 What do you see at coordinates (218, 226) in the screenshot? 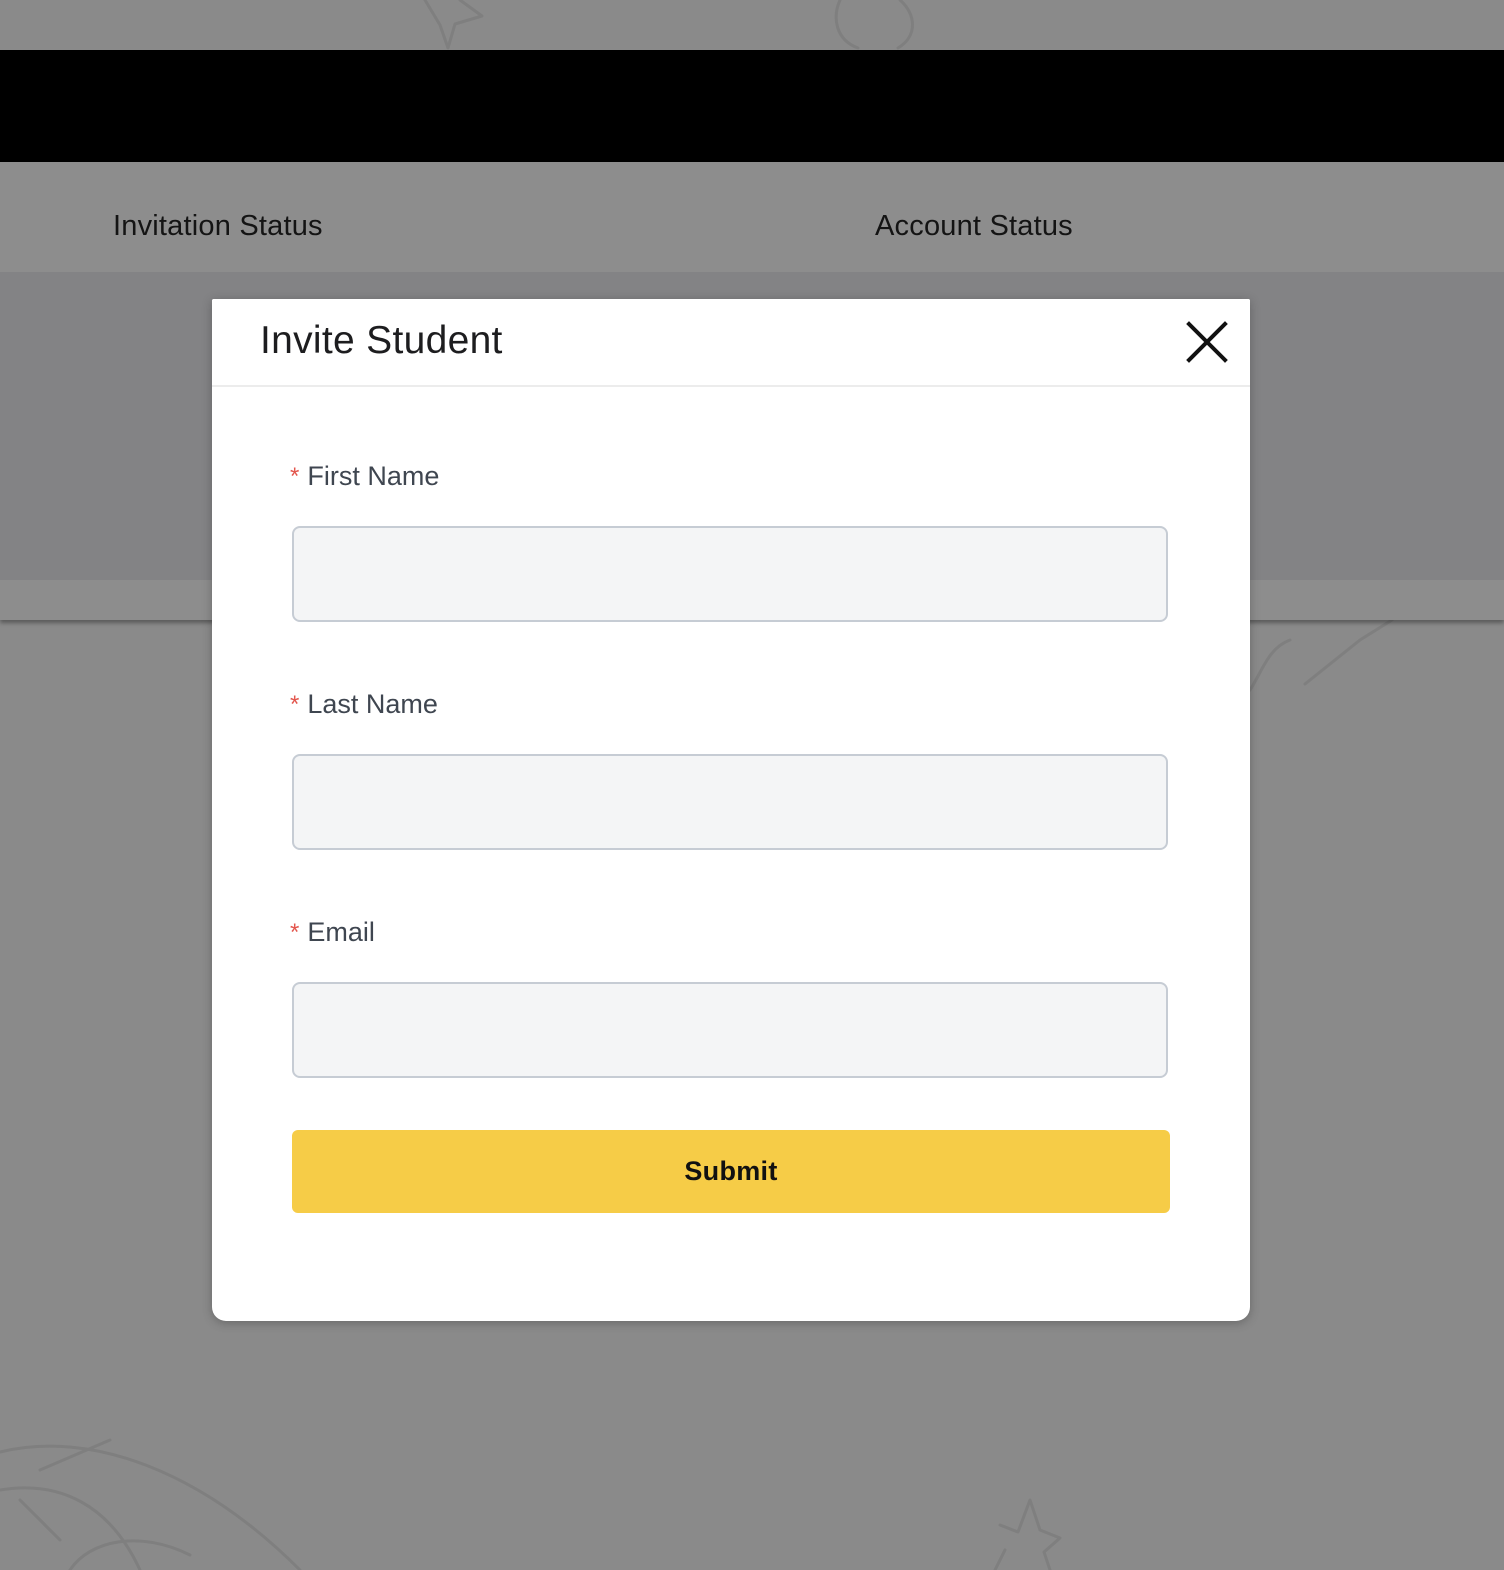
I see `column-header-invitation-status: Invitation Status` at bounding box center [218, 226].